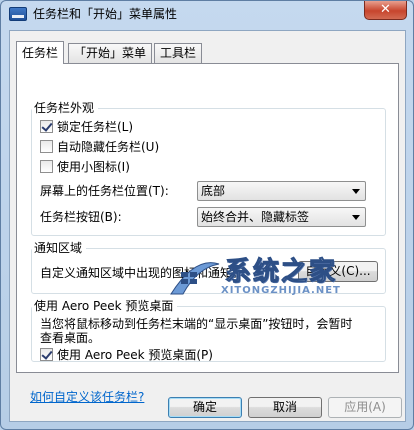 Image resolution: width=414 pixels, height=430 pixels. Describe the element at coordinates (108, 147) in the screenshot. I see `autohide-taskbar-label: 自动隐藏任务栏(U)` at that location.